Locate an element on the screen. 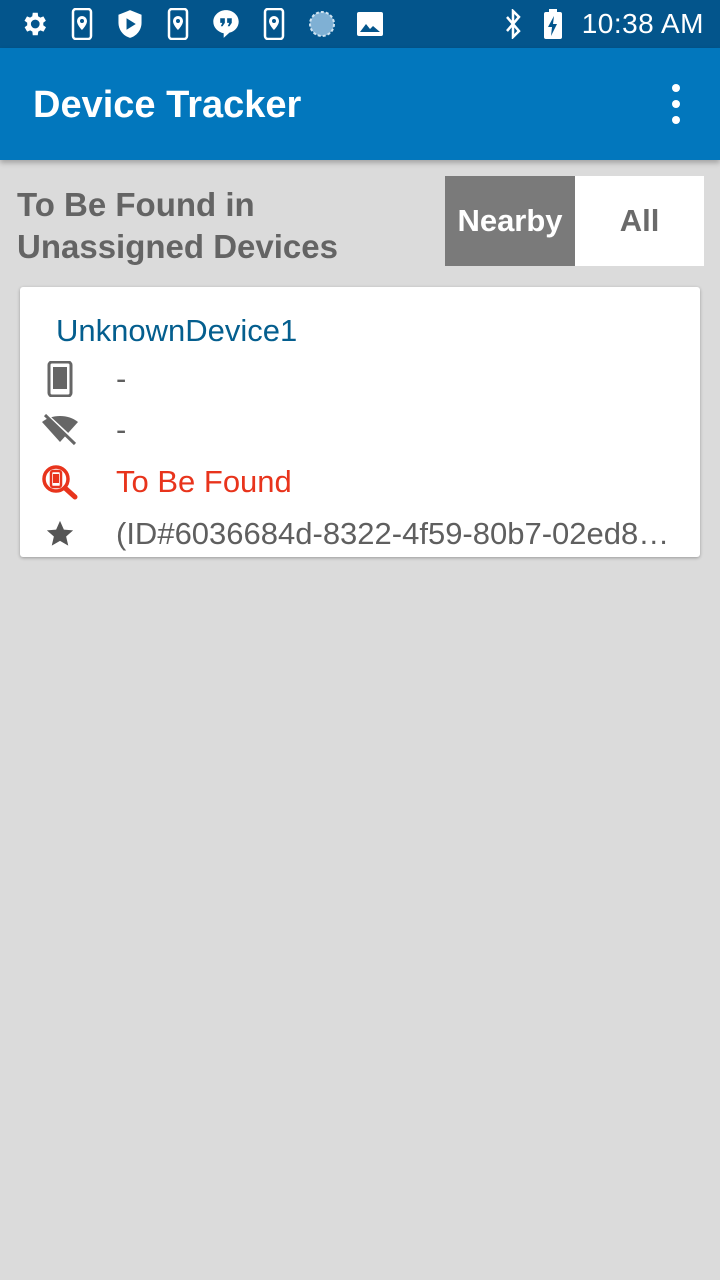 Image resolution: width=720 pixels, height=1280 pixels. app-title: Device Tracker is located at coordinates (167, 105).